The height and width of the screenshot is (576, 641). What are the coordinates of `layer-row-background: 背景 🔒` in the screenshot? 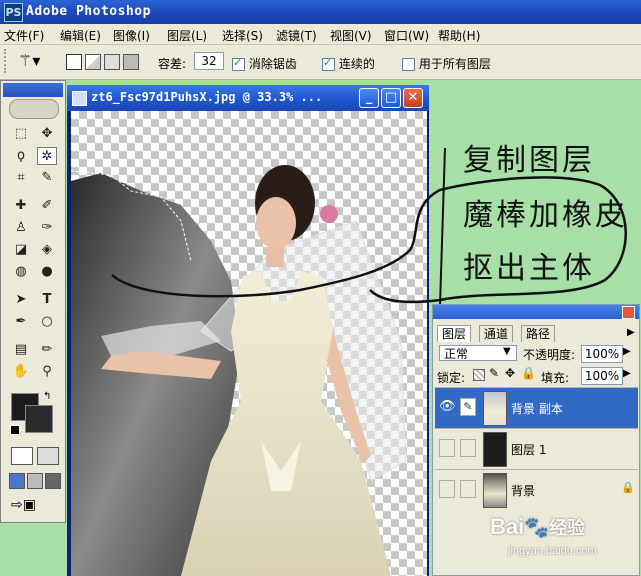 It's located at (536, 489).